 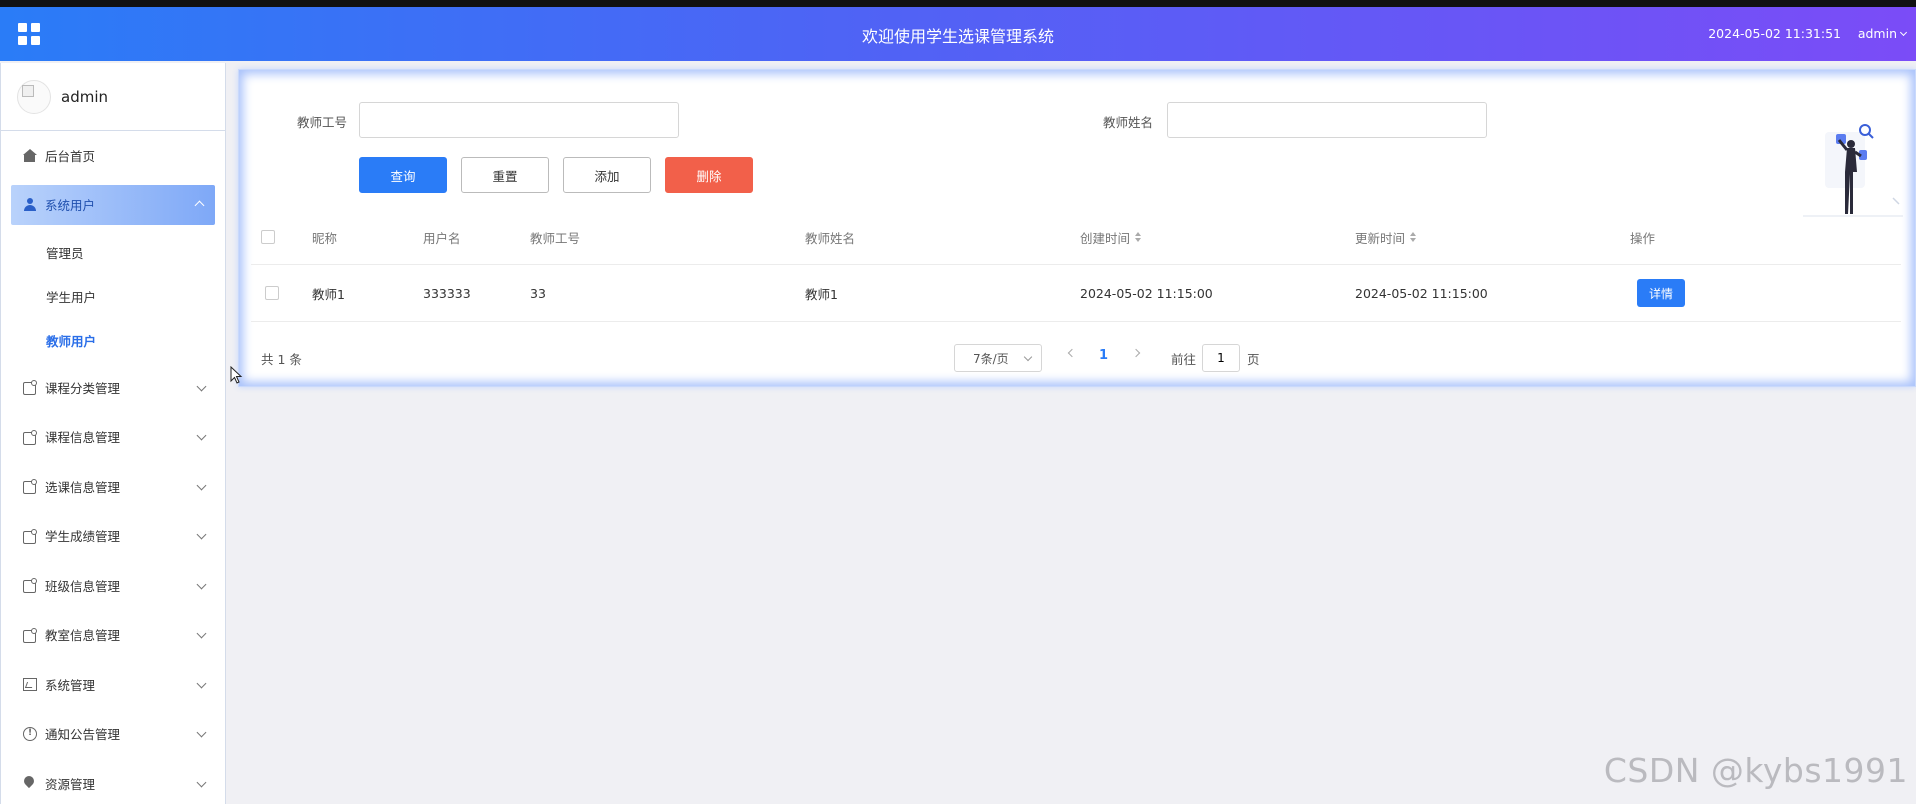 What do you see at coordinates (322, 122) in the screenshot?
I see `teacher-no-label: 教师工号` at bounding box center [322, 122].